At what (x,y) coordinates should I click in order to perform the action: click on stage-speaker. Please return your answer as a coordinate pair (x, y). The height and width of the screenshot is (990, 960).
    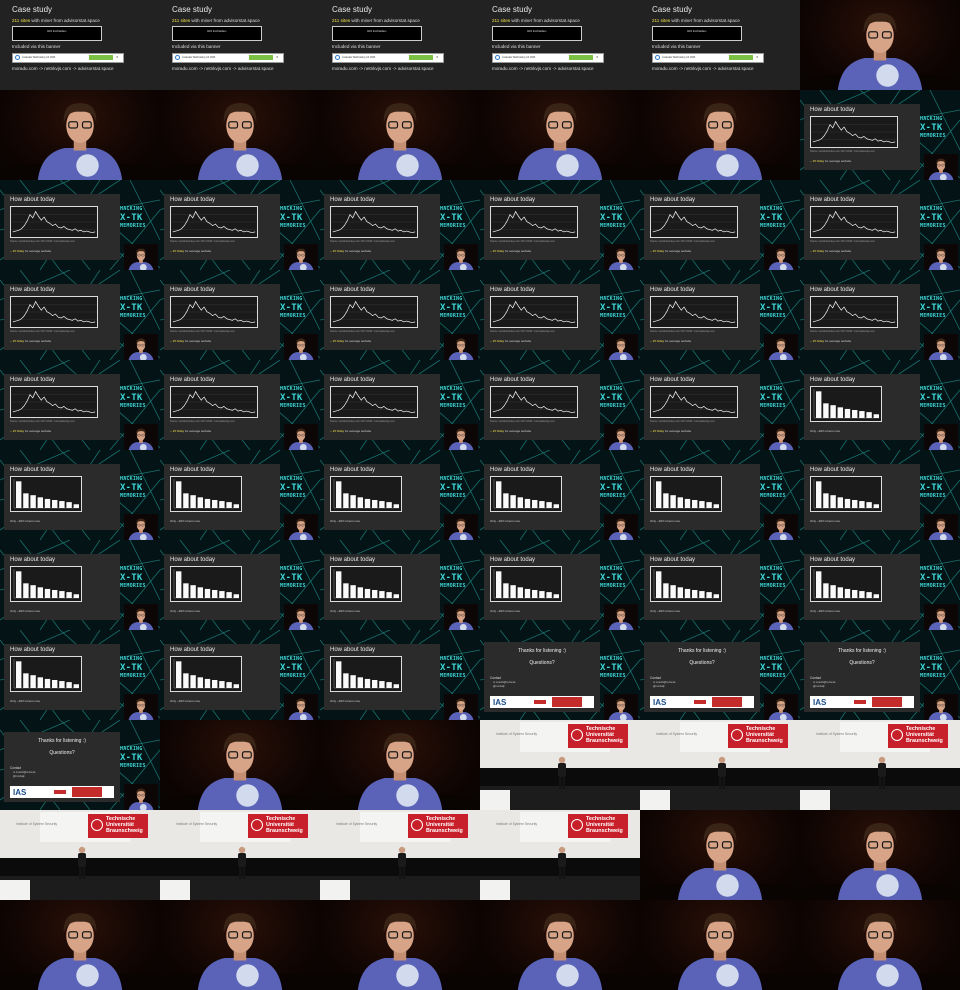
    Looking at the image, I should click on (722, 772).